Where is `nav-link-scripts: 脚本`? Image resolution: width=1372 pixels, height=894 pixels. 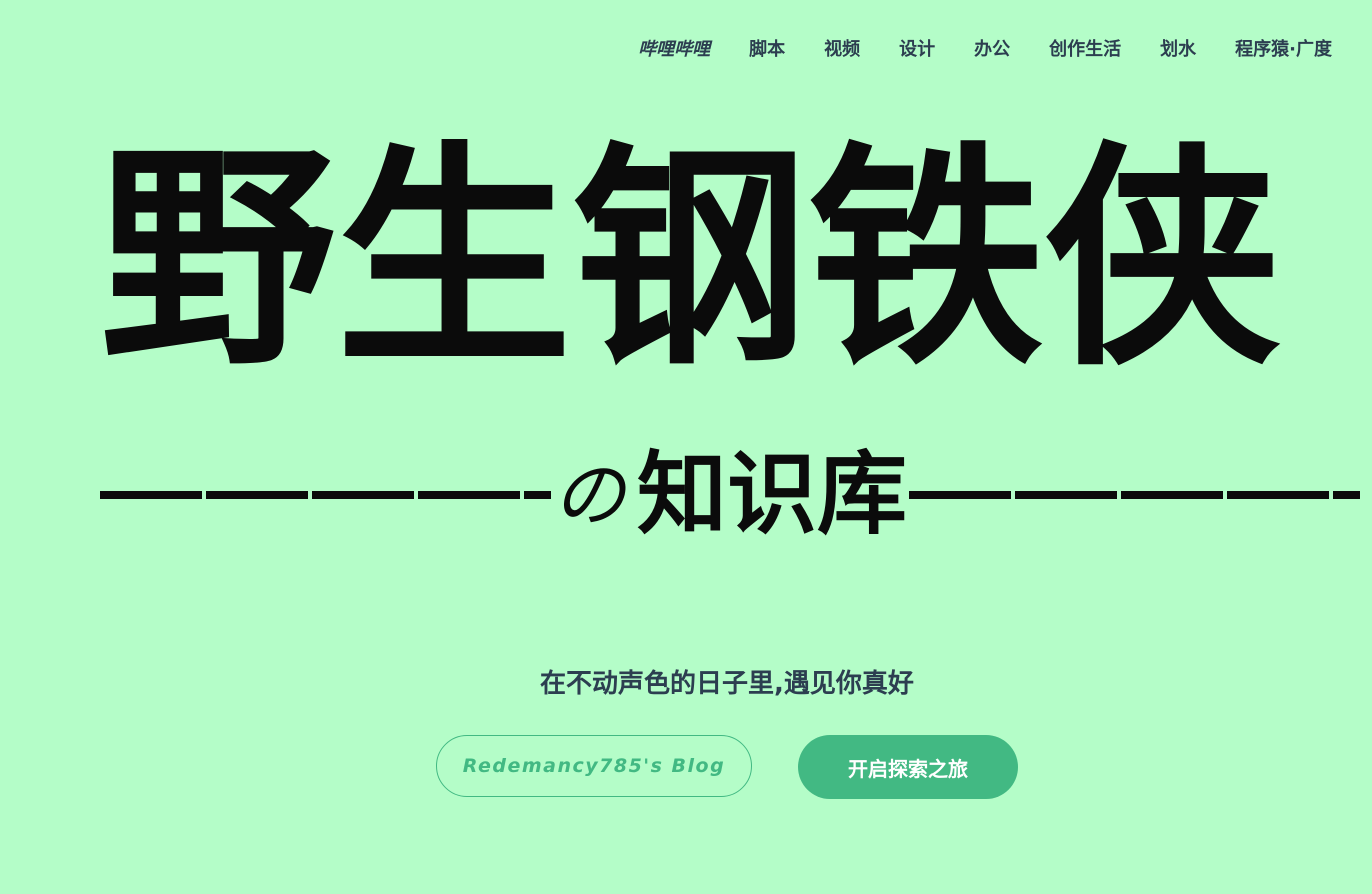 nav-link-scripts: 脚本 is located at coordinates (767, 50).